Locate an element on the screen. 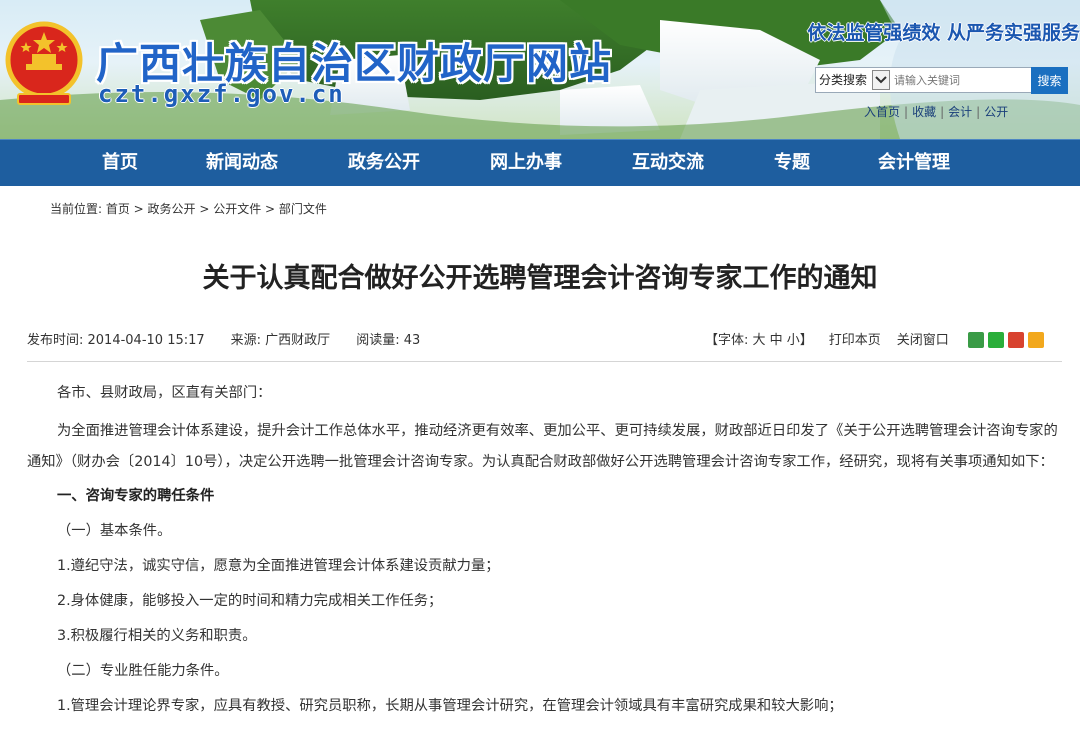  share-icons is located at coordinates (1008, 338).